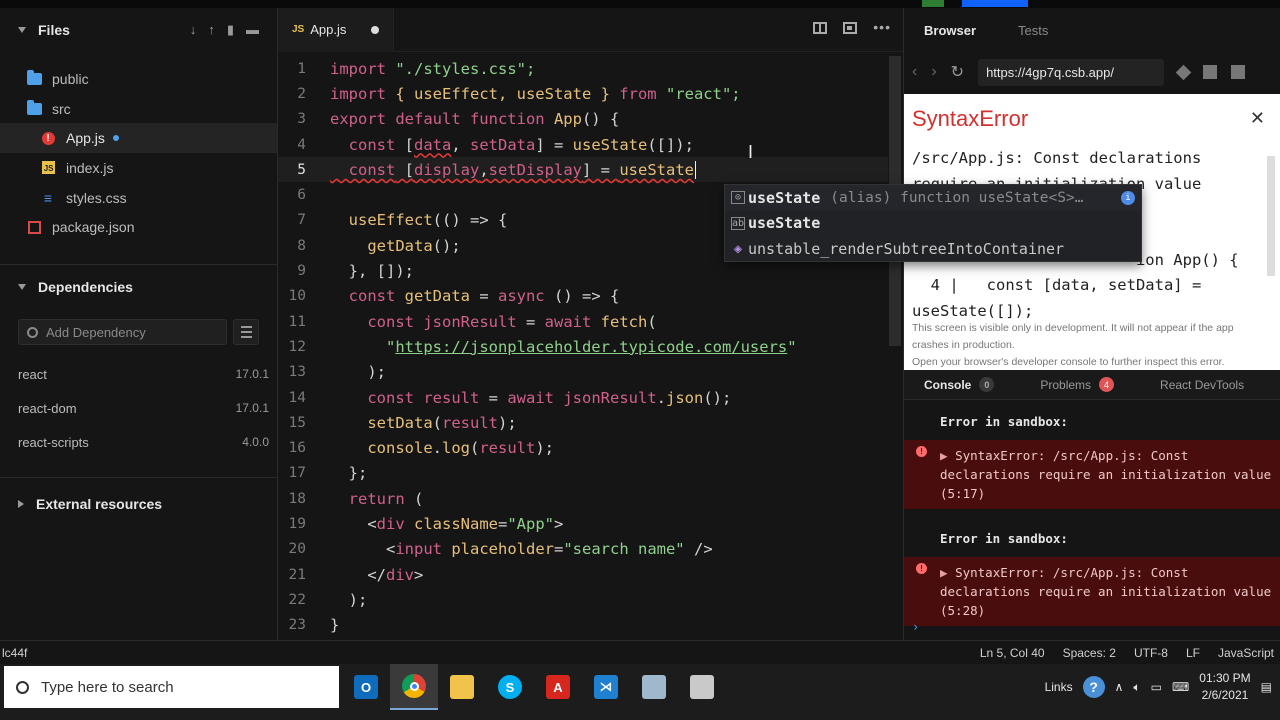 The height and width of the screenshot is (720, 1280). What do you see at coordinates (462, 687) in the screenshot?
I see `file-explorer-app` at bounding box center [462, 687].